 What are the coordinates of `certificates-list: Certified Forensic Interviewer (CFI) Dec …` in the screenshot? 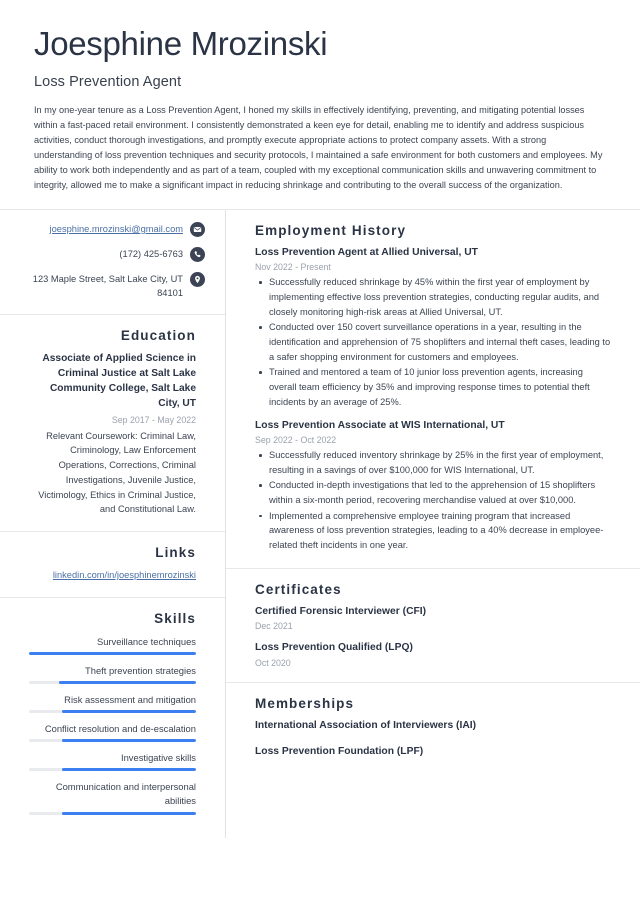 It's located at (433, 636).